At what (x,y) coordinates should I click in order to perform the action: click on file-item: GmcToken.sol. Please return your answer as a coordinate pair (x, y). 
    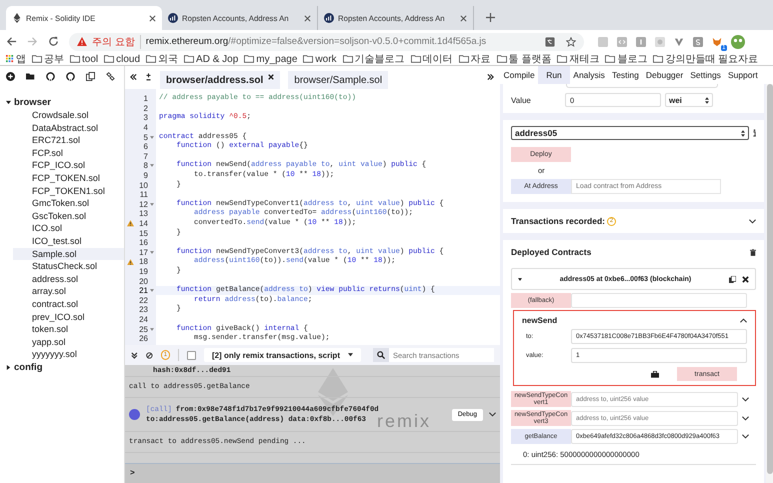
    Looking at the image, I should click on (68, 203).